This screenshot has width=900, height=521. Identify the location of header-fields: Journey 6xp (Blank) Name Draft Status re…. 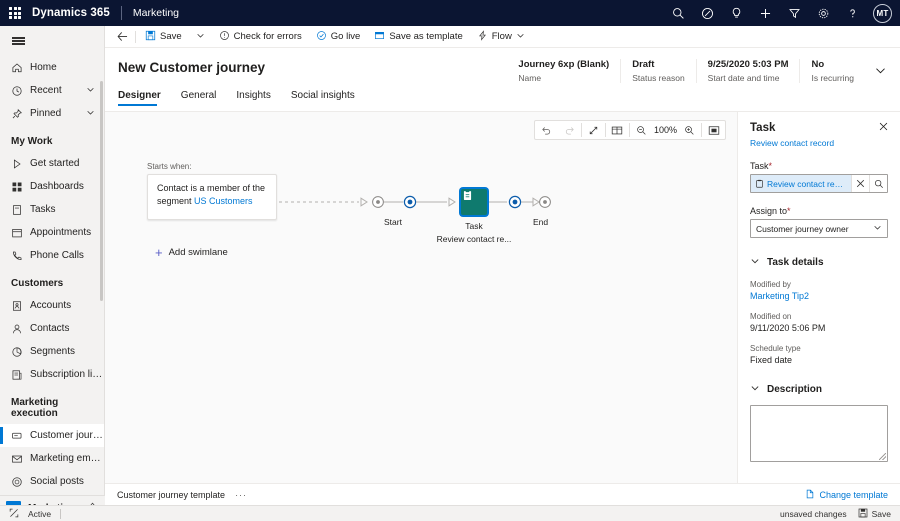
(699, 71).